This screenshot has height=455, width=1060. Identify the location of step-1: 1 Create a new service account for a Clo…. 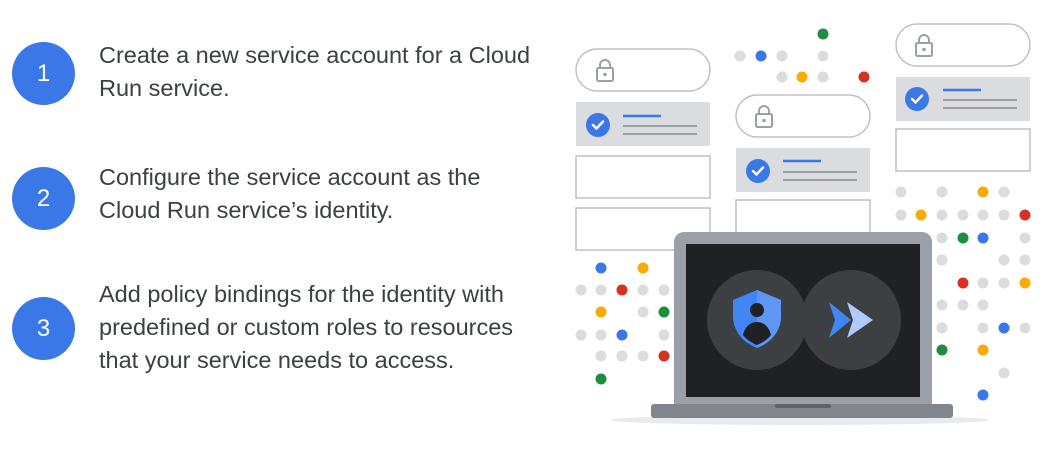
(271, 73).